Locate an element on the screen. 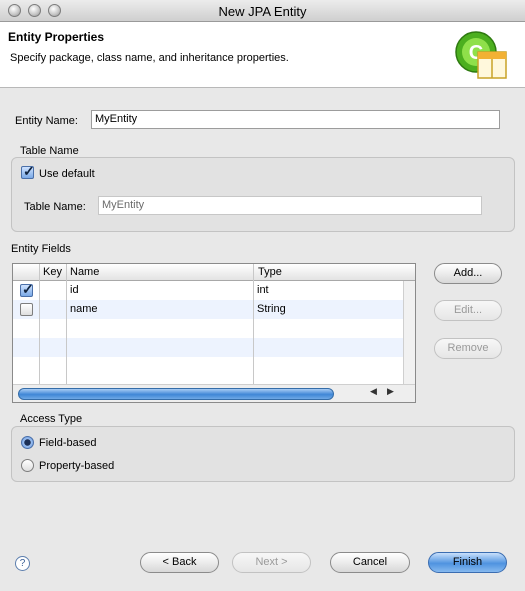  row-name: id is located at coordinates (74, 290).